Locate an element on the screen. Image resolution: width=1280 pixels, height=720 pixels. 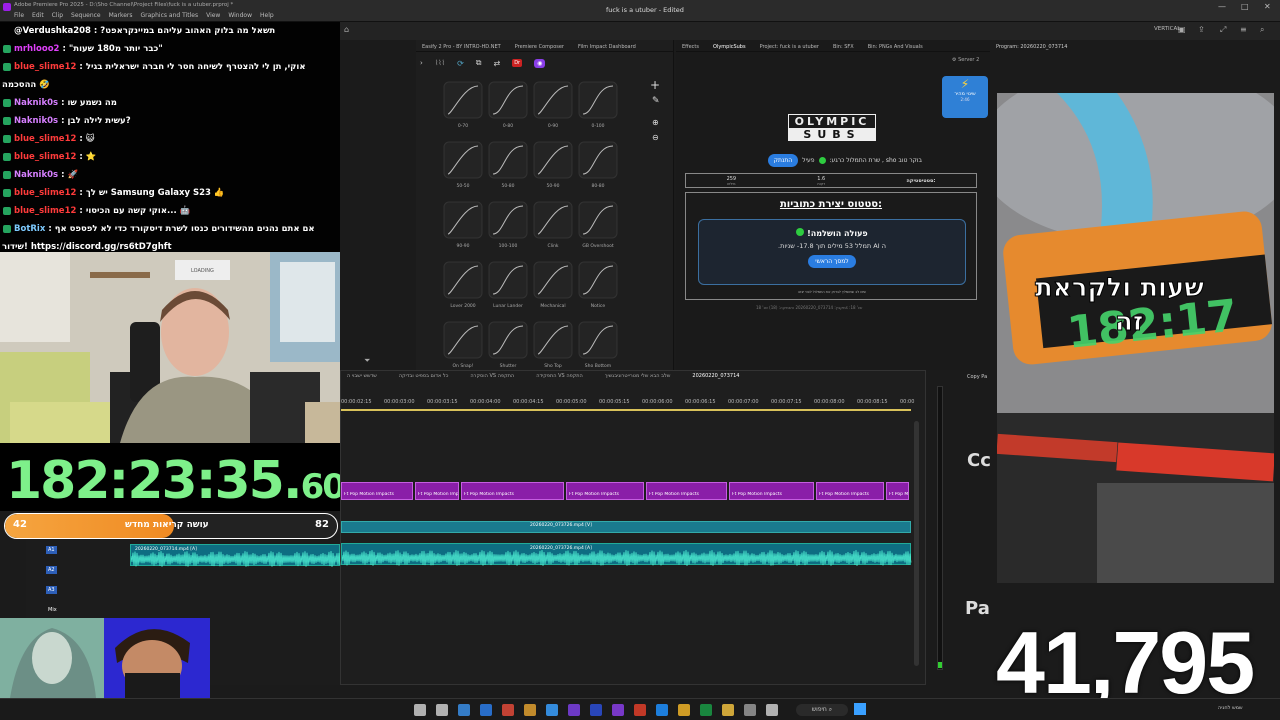
sync-icon: ⇄ is located at coordinates (497, 63).